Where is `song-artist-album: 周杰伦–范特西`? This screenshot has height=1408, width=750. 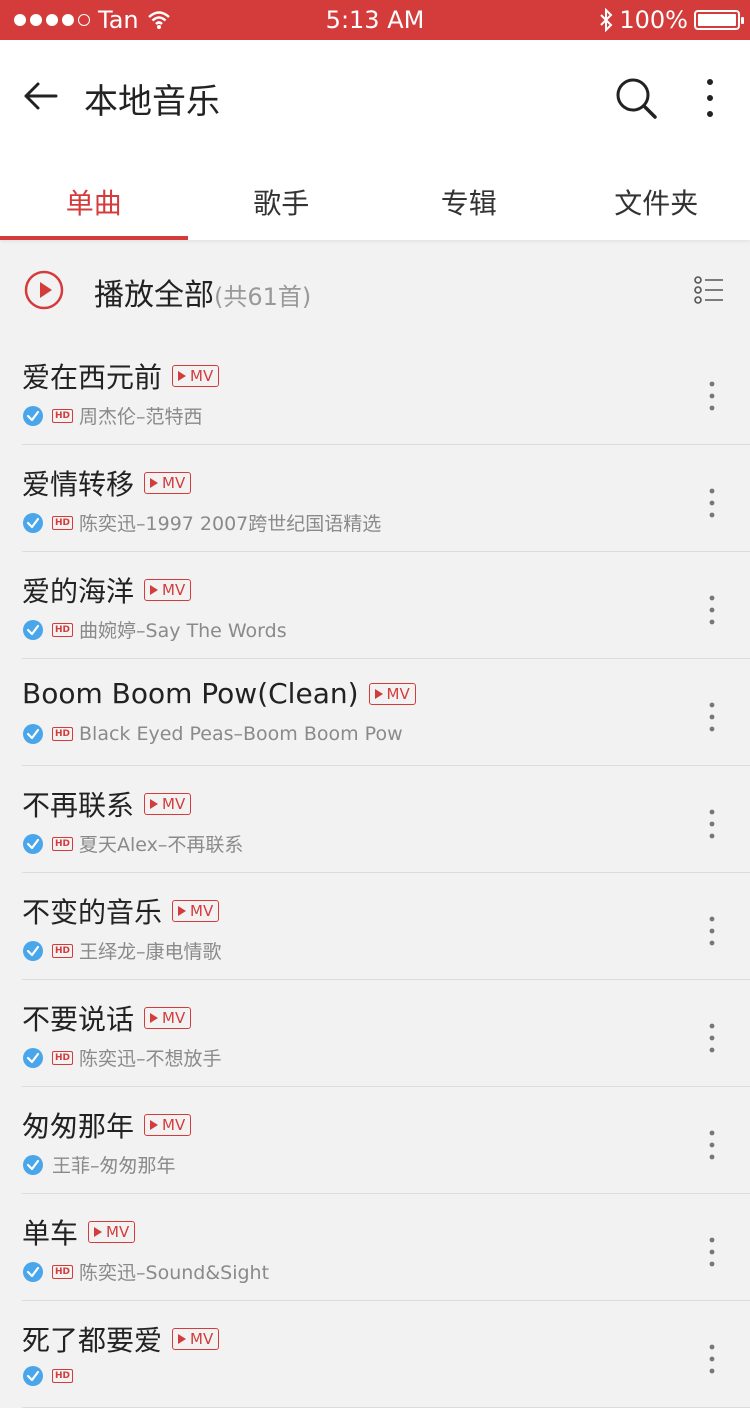 song-artist-album: 周杰伦–范特西 is located at coordinates (141, 415).